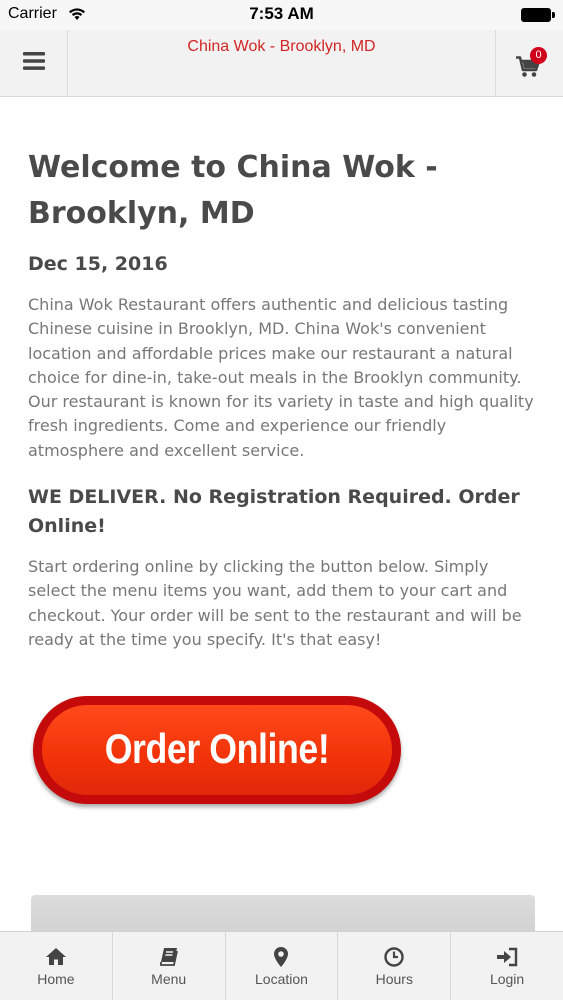  I want to click on tab-home-label: Home, so click(56, 979).